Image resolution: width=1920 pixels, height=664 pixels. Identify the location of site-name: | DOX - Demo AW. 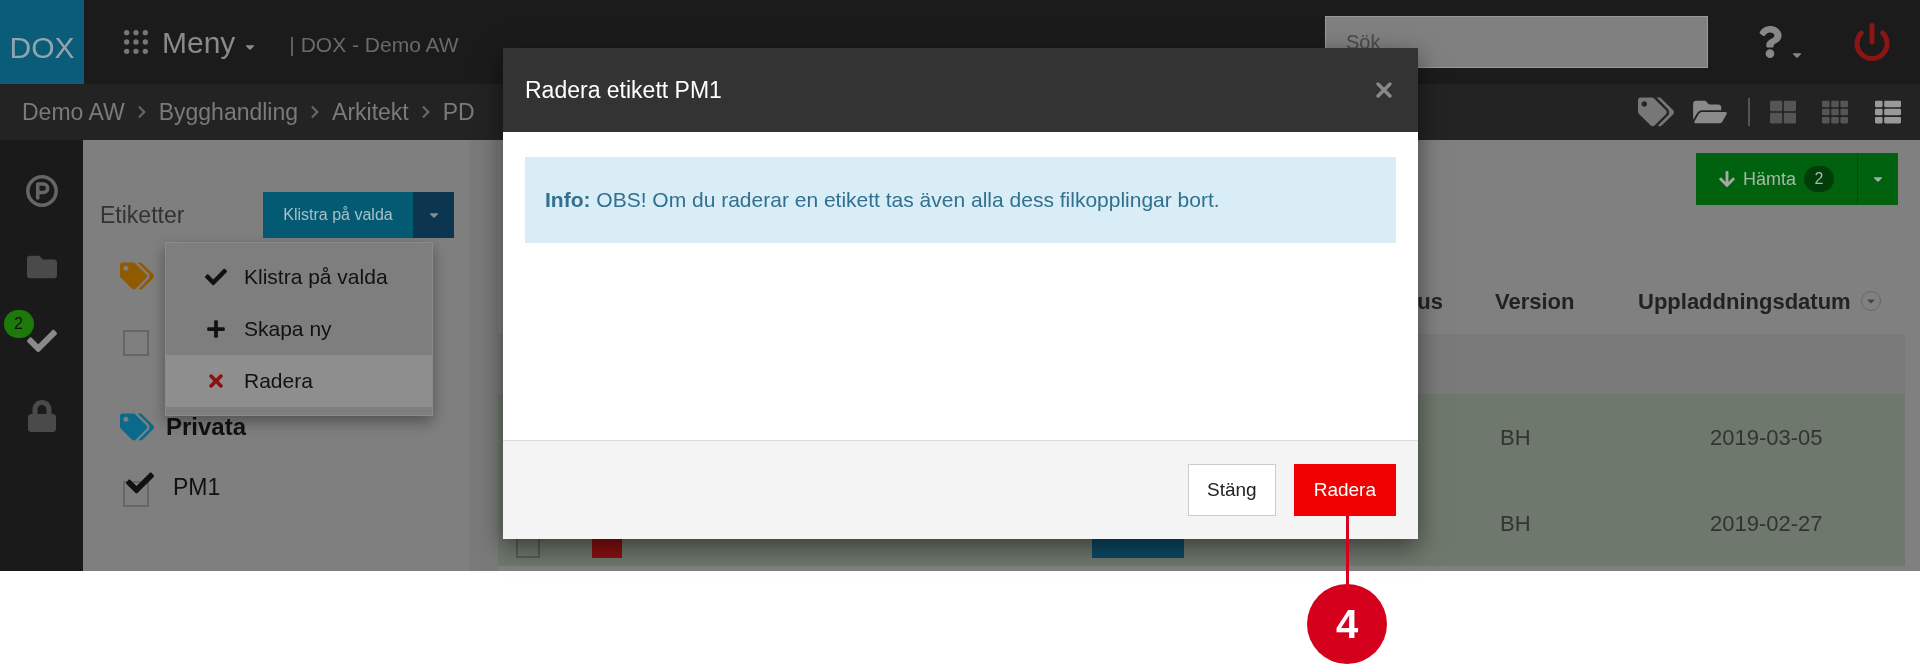
(374, 45).